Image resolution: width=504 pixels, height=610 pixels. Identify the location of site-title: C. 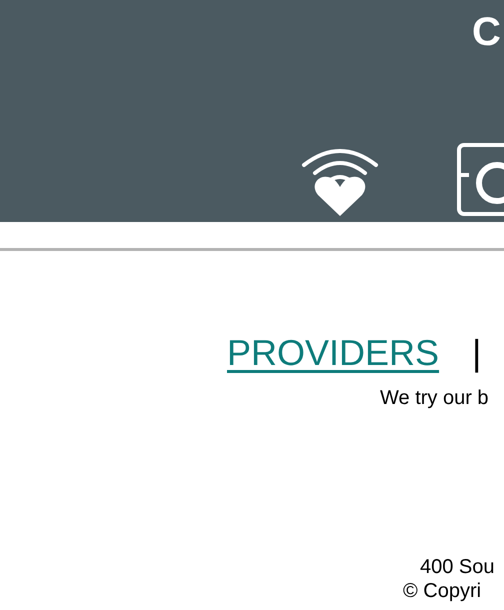
(486, 32).